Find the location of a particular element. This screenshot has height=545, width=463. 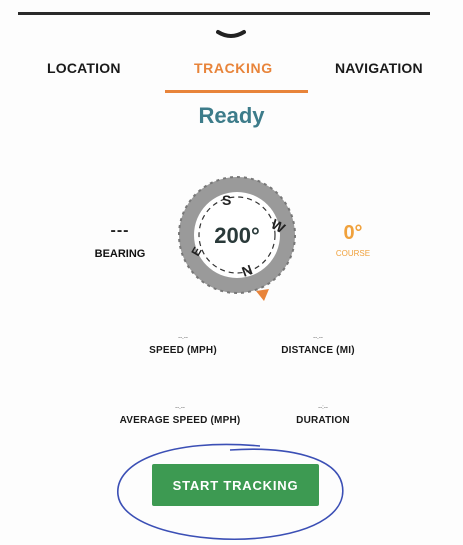

compass-dial: S W E N 200° is located at coordinates (237, 238).